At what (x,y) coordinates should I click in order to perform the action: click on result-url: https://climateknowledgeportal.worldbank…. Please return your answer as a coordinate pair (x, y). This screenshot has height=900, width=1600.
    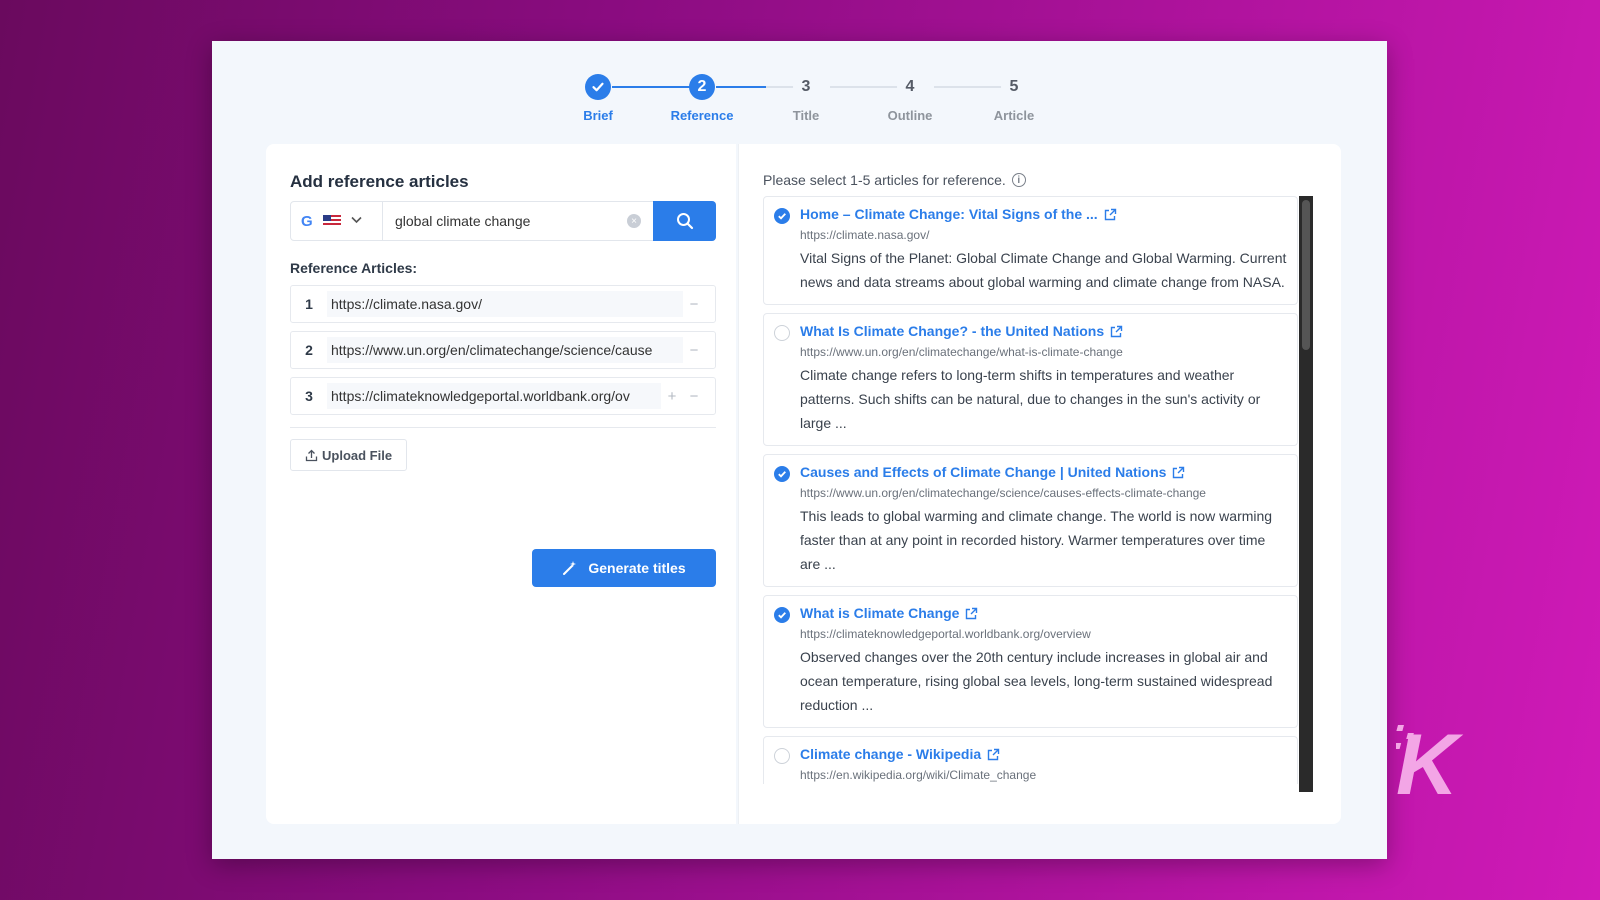
    Looking at the image, I should click on (945, 634).